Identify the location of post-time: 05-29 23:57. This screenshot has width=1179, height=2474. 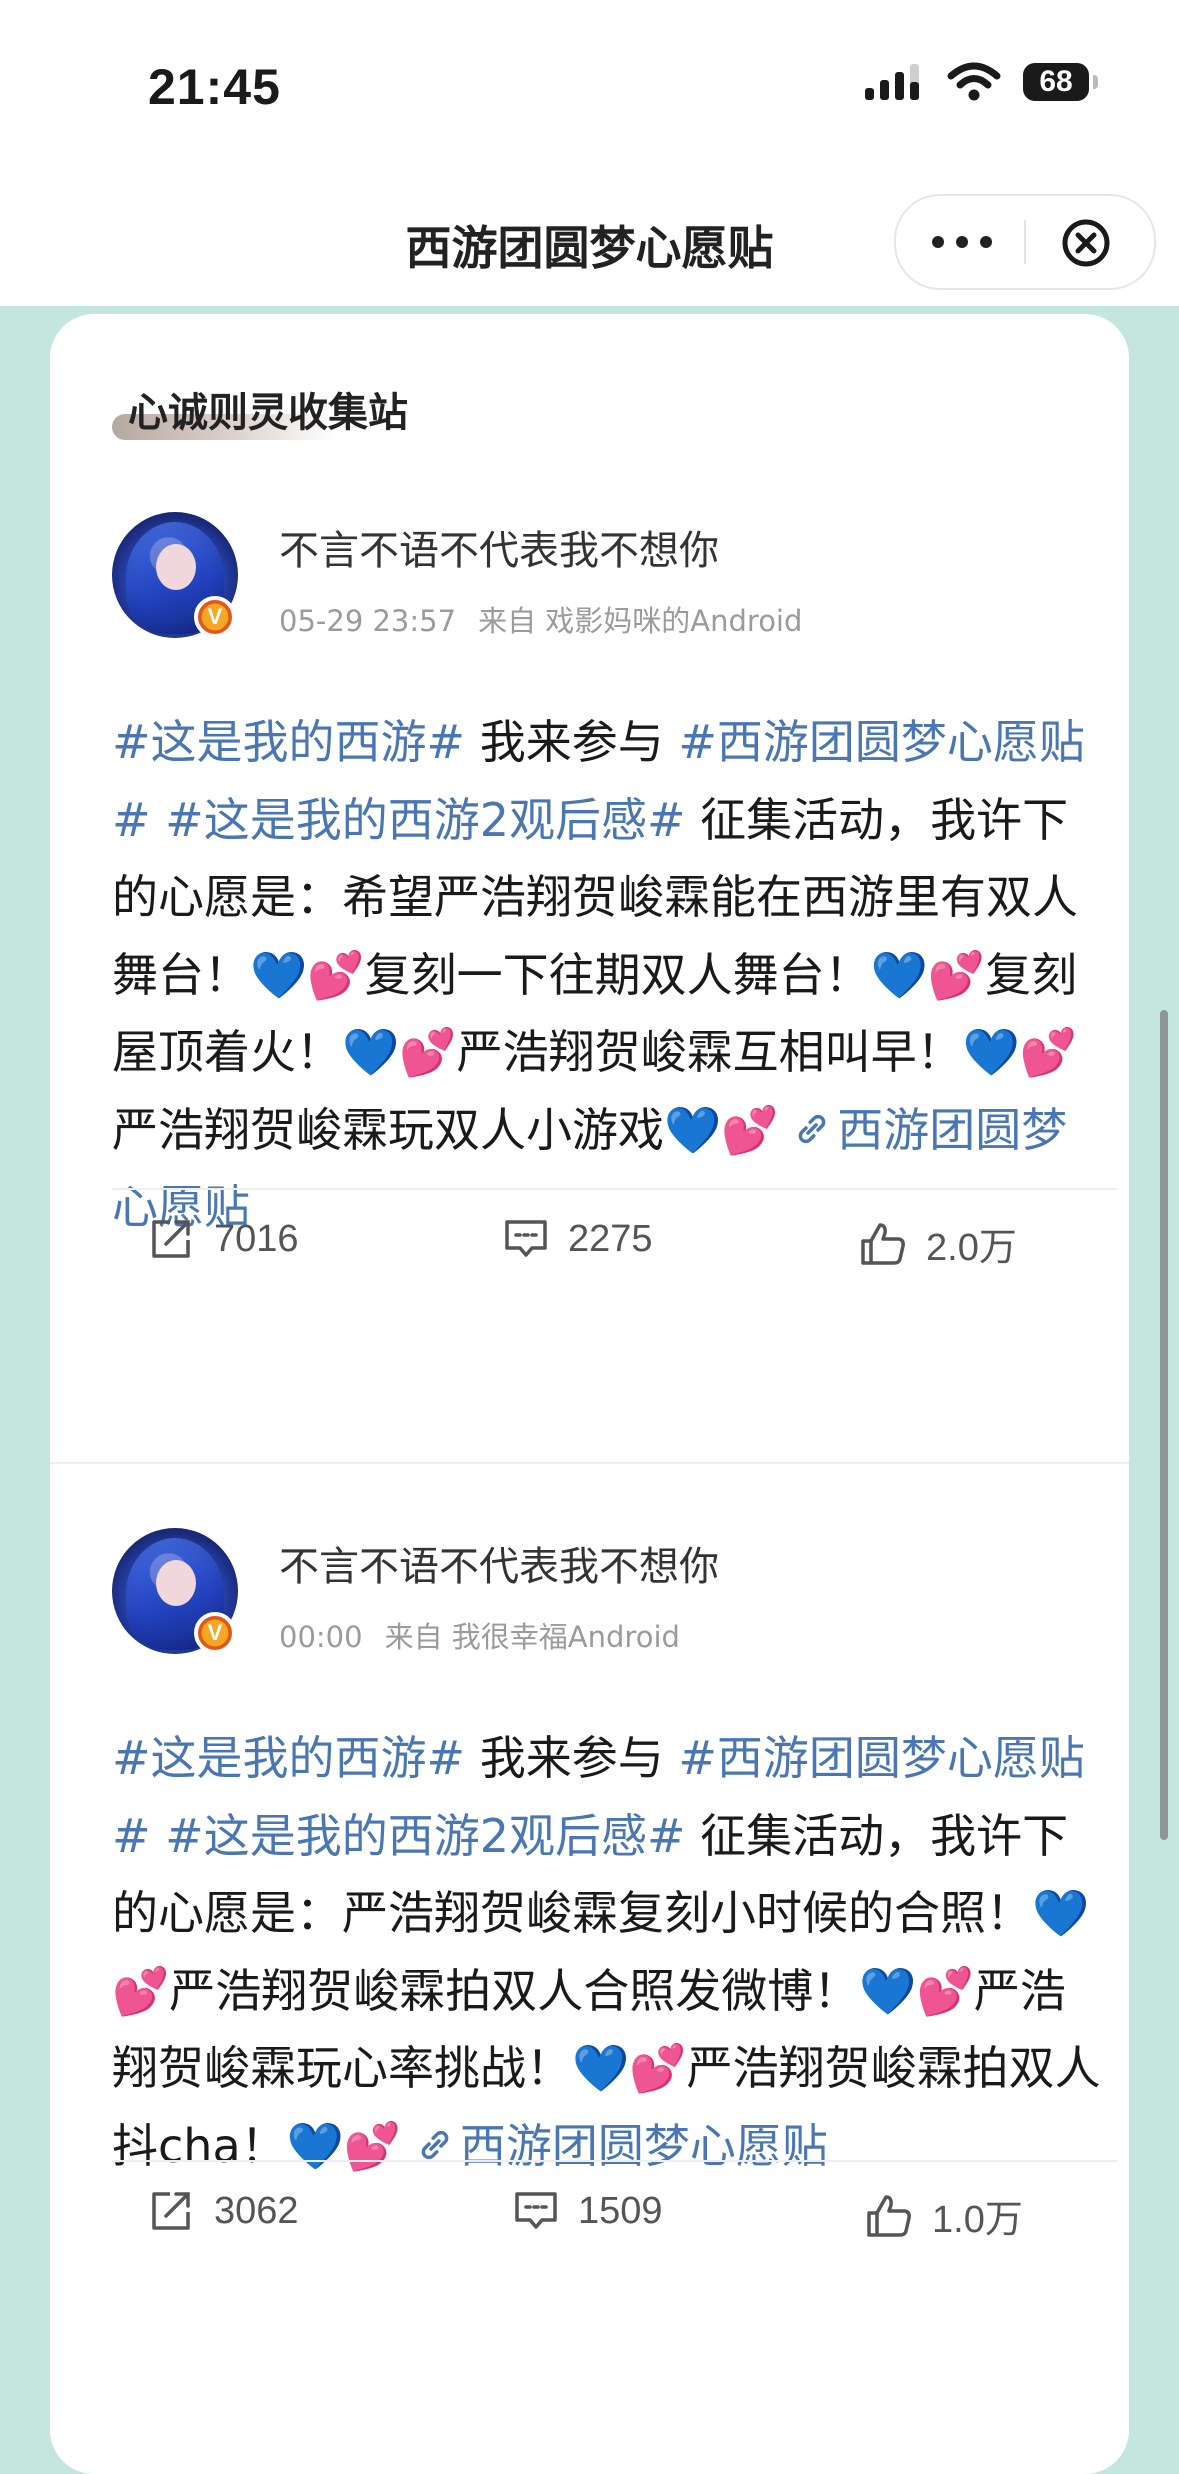
(368, 621).